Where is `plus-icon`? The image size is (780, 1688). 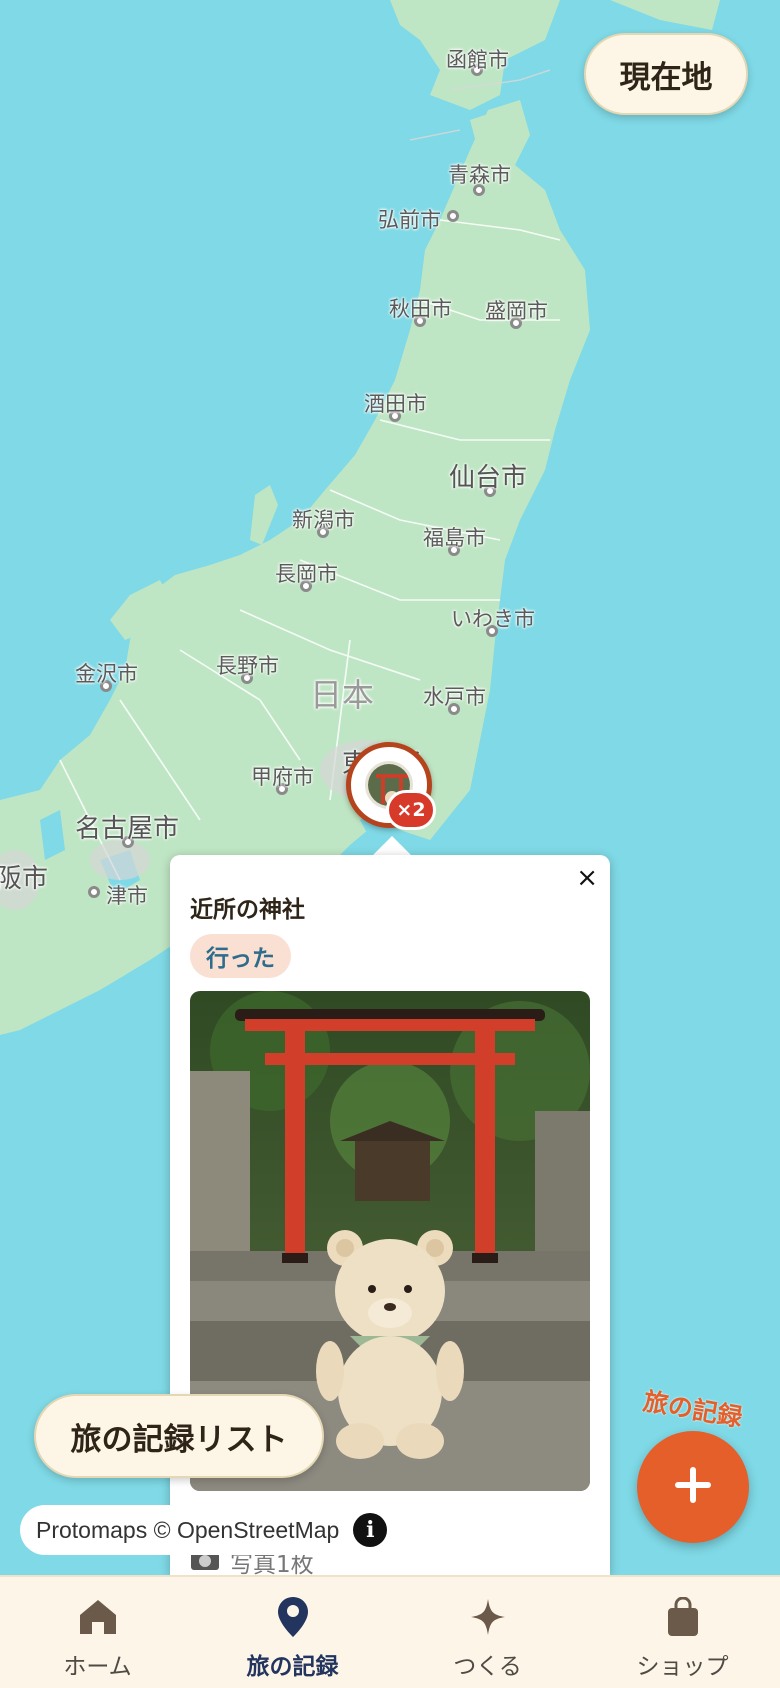
plus-icon is located at coordinates (693, 1487).